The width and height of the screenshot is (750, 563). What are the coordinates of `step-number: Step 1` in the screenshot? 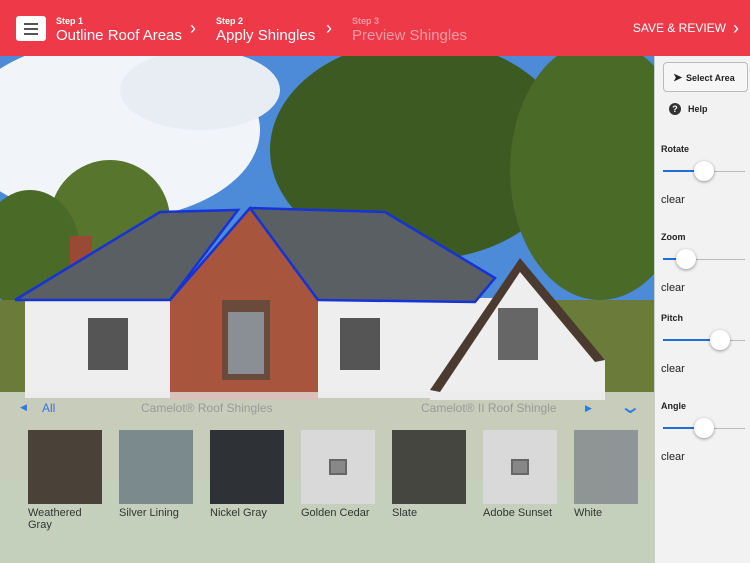 It's located at (70, 21).